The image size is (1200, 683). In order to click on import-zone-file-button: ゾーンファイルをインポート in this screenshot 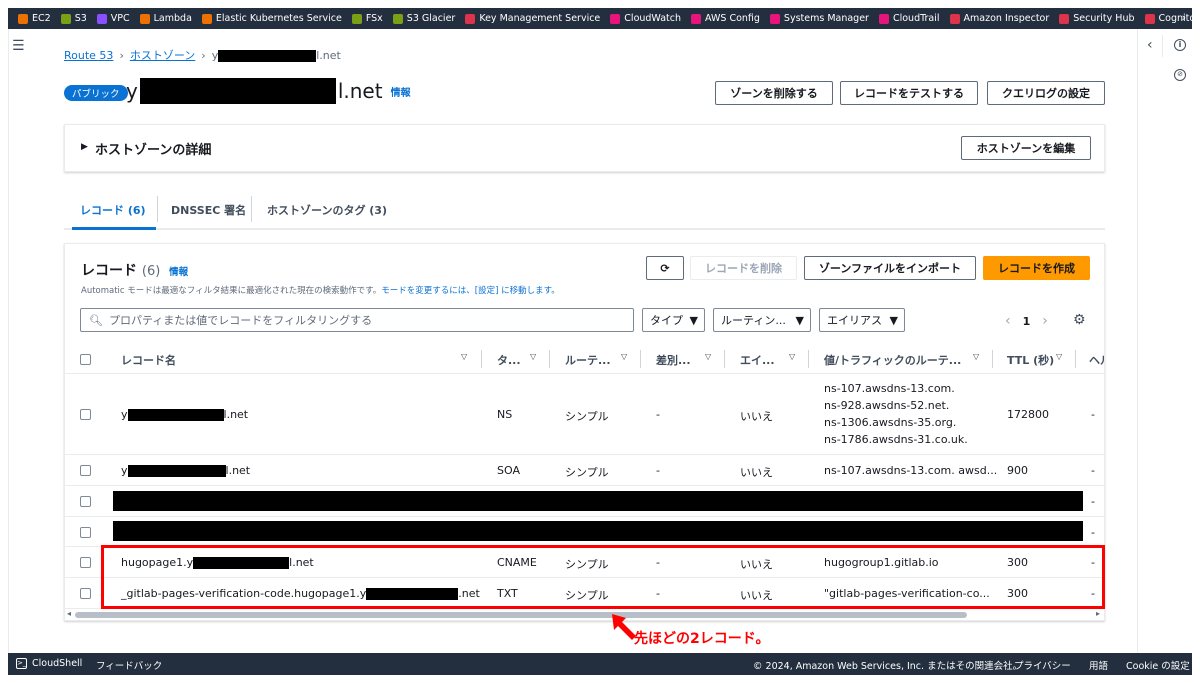, I will do `click(890, 268)`.